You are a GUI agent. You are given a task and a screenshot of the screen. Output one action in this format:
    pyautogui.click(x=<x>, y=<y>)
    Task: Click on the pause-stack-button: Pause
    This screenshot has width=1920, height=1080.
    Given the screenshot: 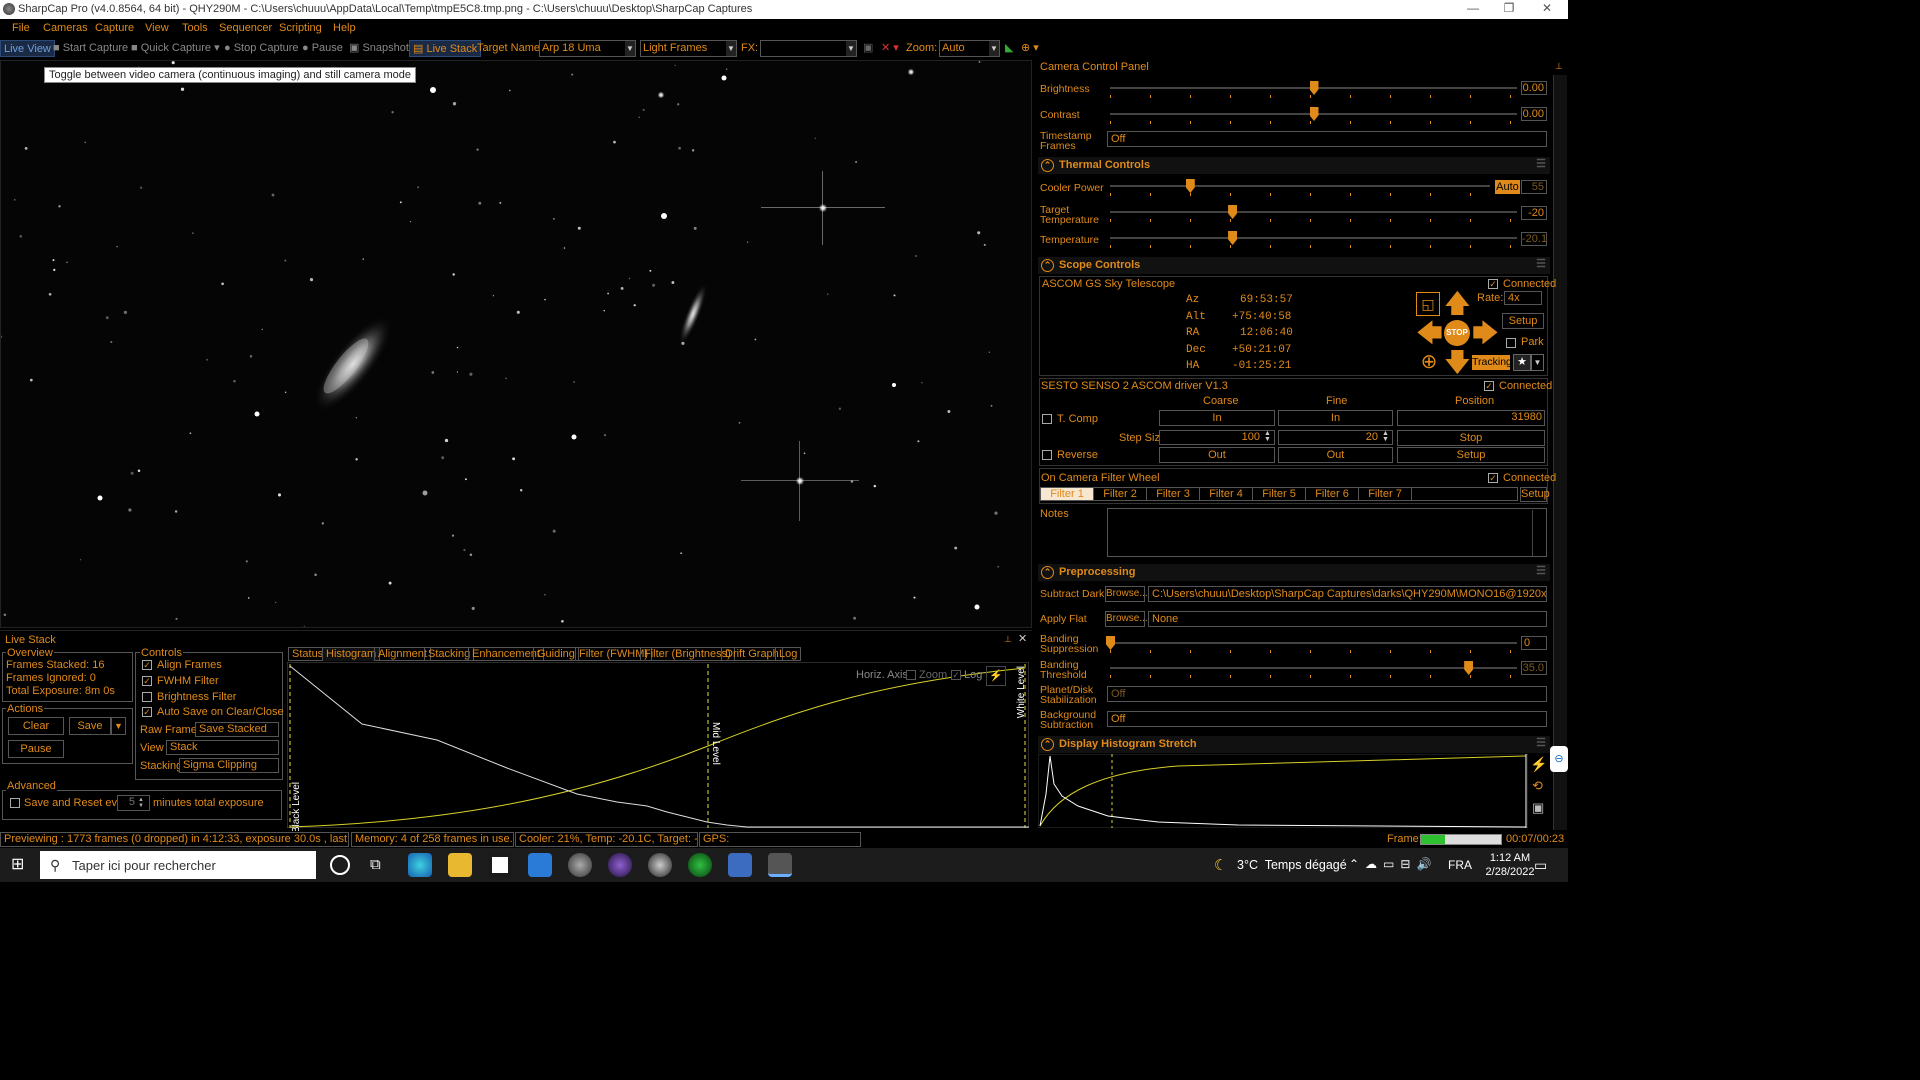 What is the action you would take?
    pyautogui.click(x=36, y=749)
    